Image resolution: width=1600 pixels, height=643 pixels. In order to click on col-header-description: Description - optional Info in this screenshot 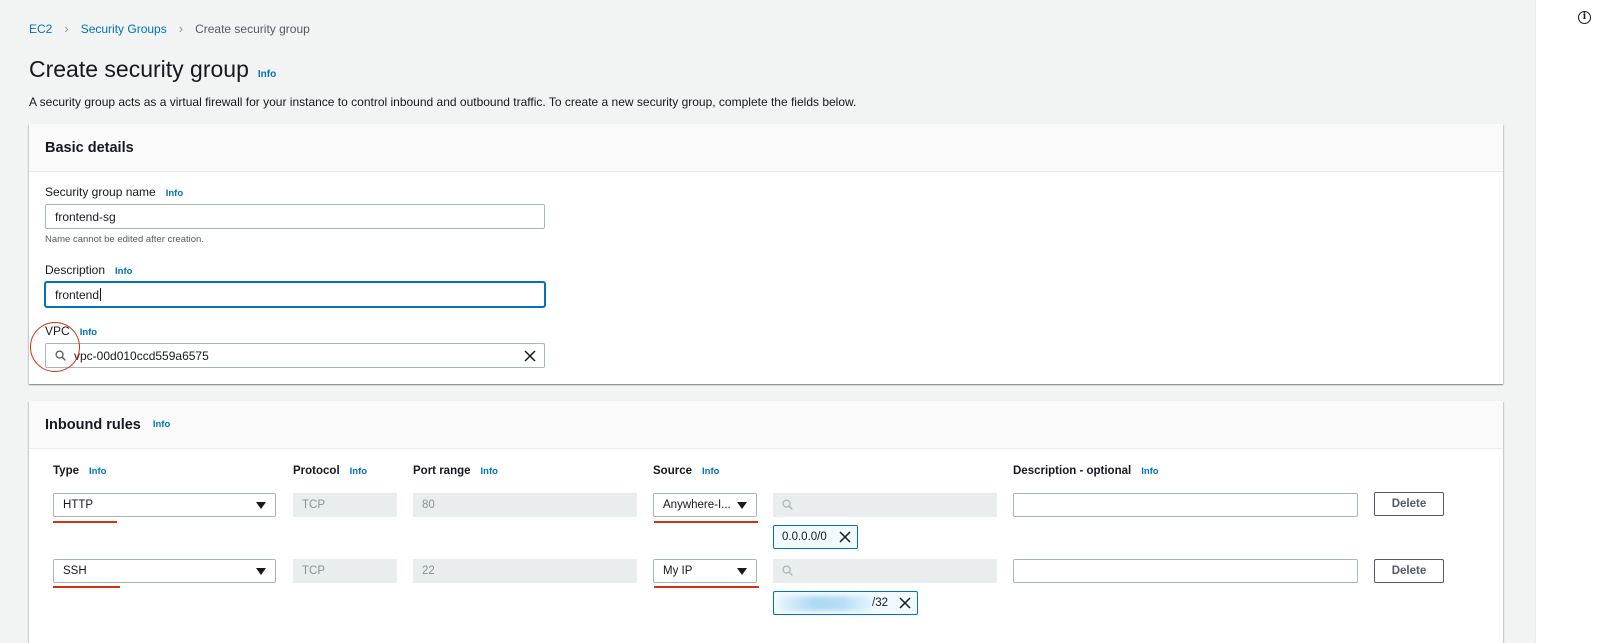, I will do `click(1086, 471)`.